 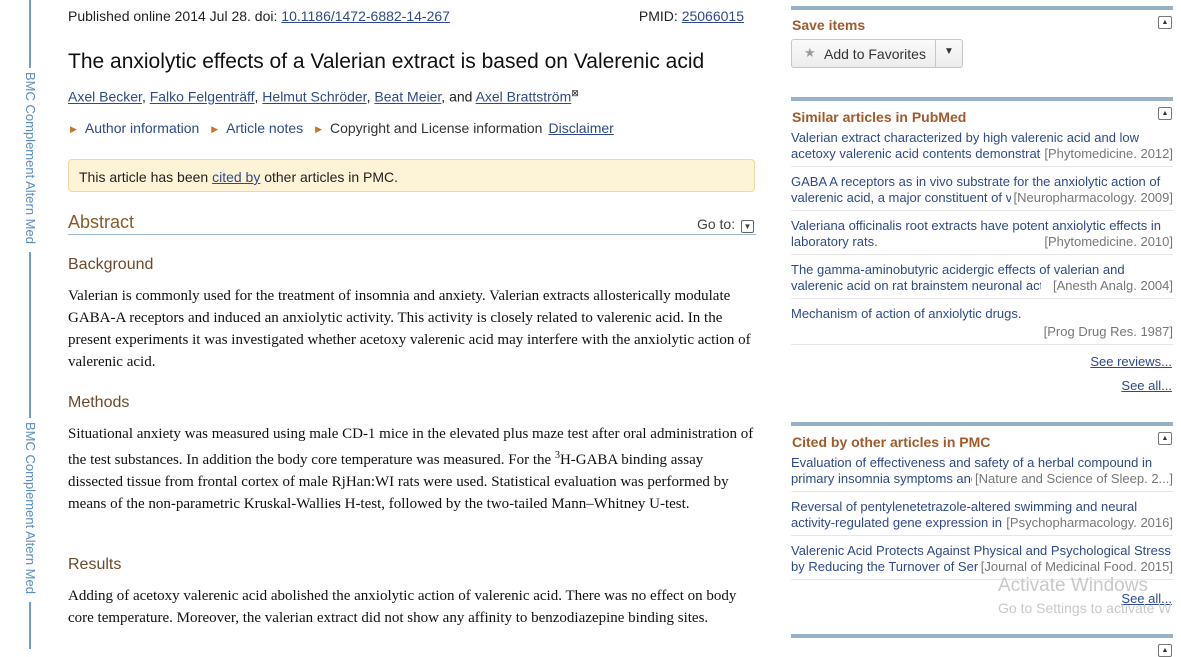 What do you see at coordinates (810, 52) in the screenshot?
I see `star-icon: ★` at bounding box center [810, 52].